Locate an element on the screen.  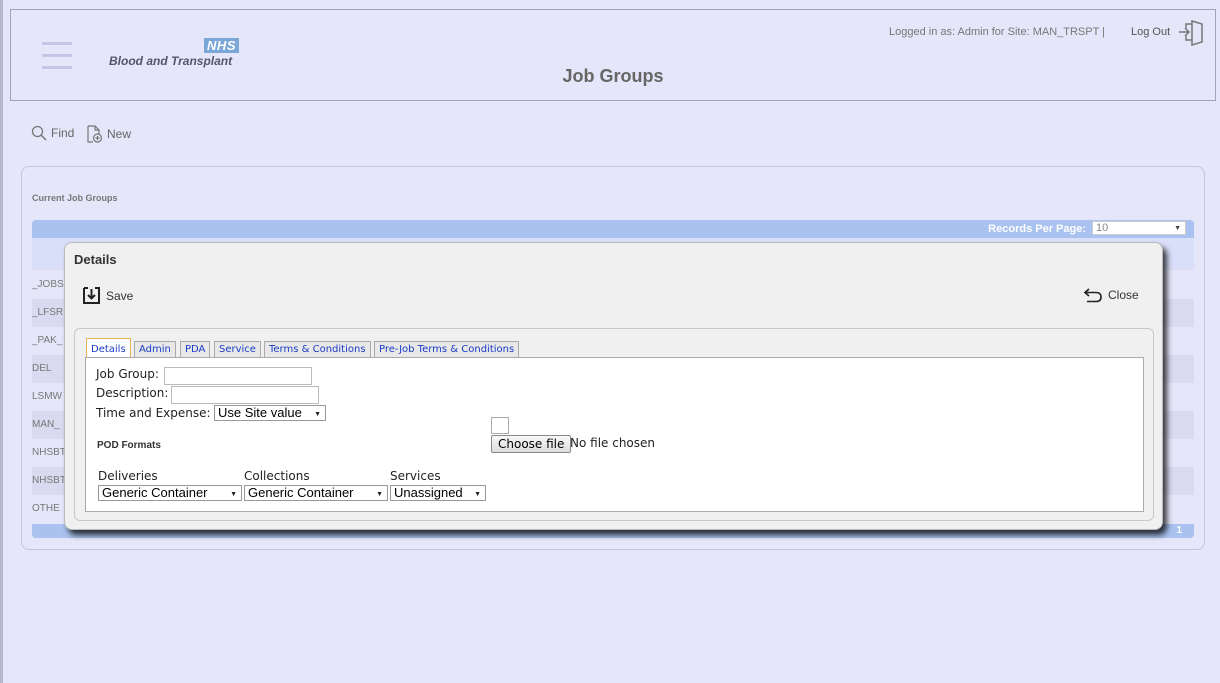
no-file-text: No file chosen is located at coordinates (613, 443).